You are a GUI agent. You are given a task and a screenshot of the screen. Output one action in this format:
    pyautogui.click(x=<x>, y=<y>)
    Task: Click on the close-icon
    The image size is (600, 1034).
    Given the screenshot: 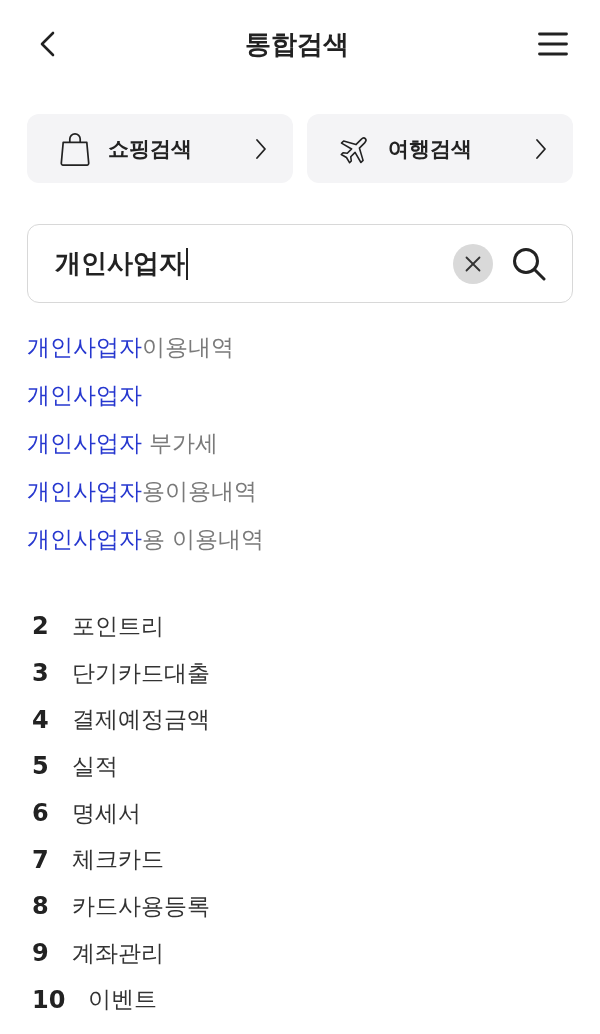 What is the action you would take?
    pyautogui.click(x=473, y=263)
    